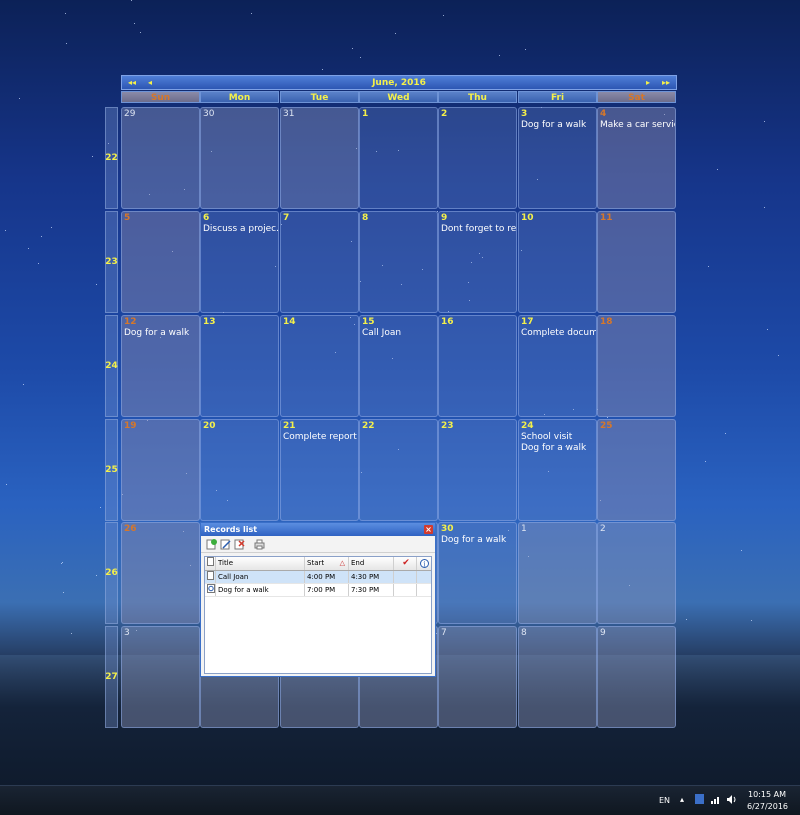  Describe the element at coordinates (211, 544) in the screenshot. I see `add-record-icon` at that location.